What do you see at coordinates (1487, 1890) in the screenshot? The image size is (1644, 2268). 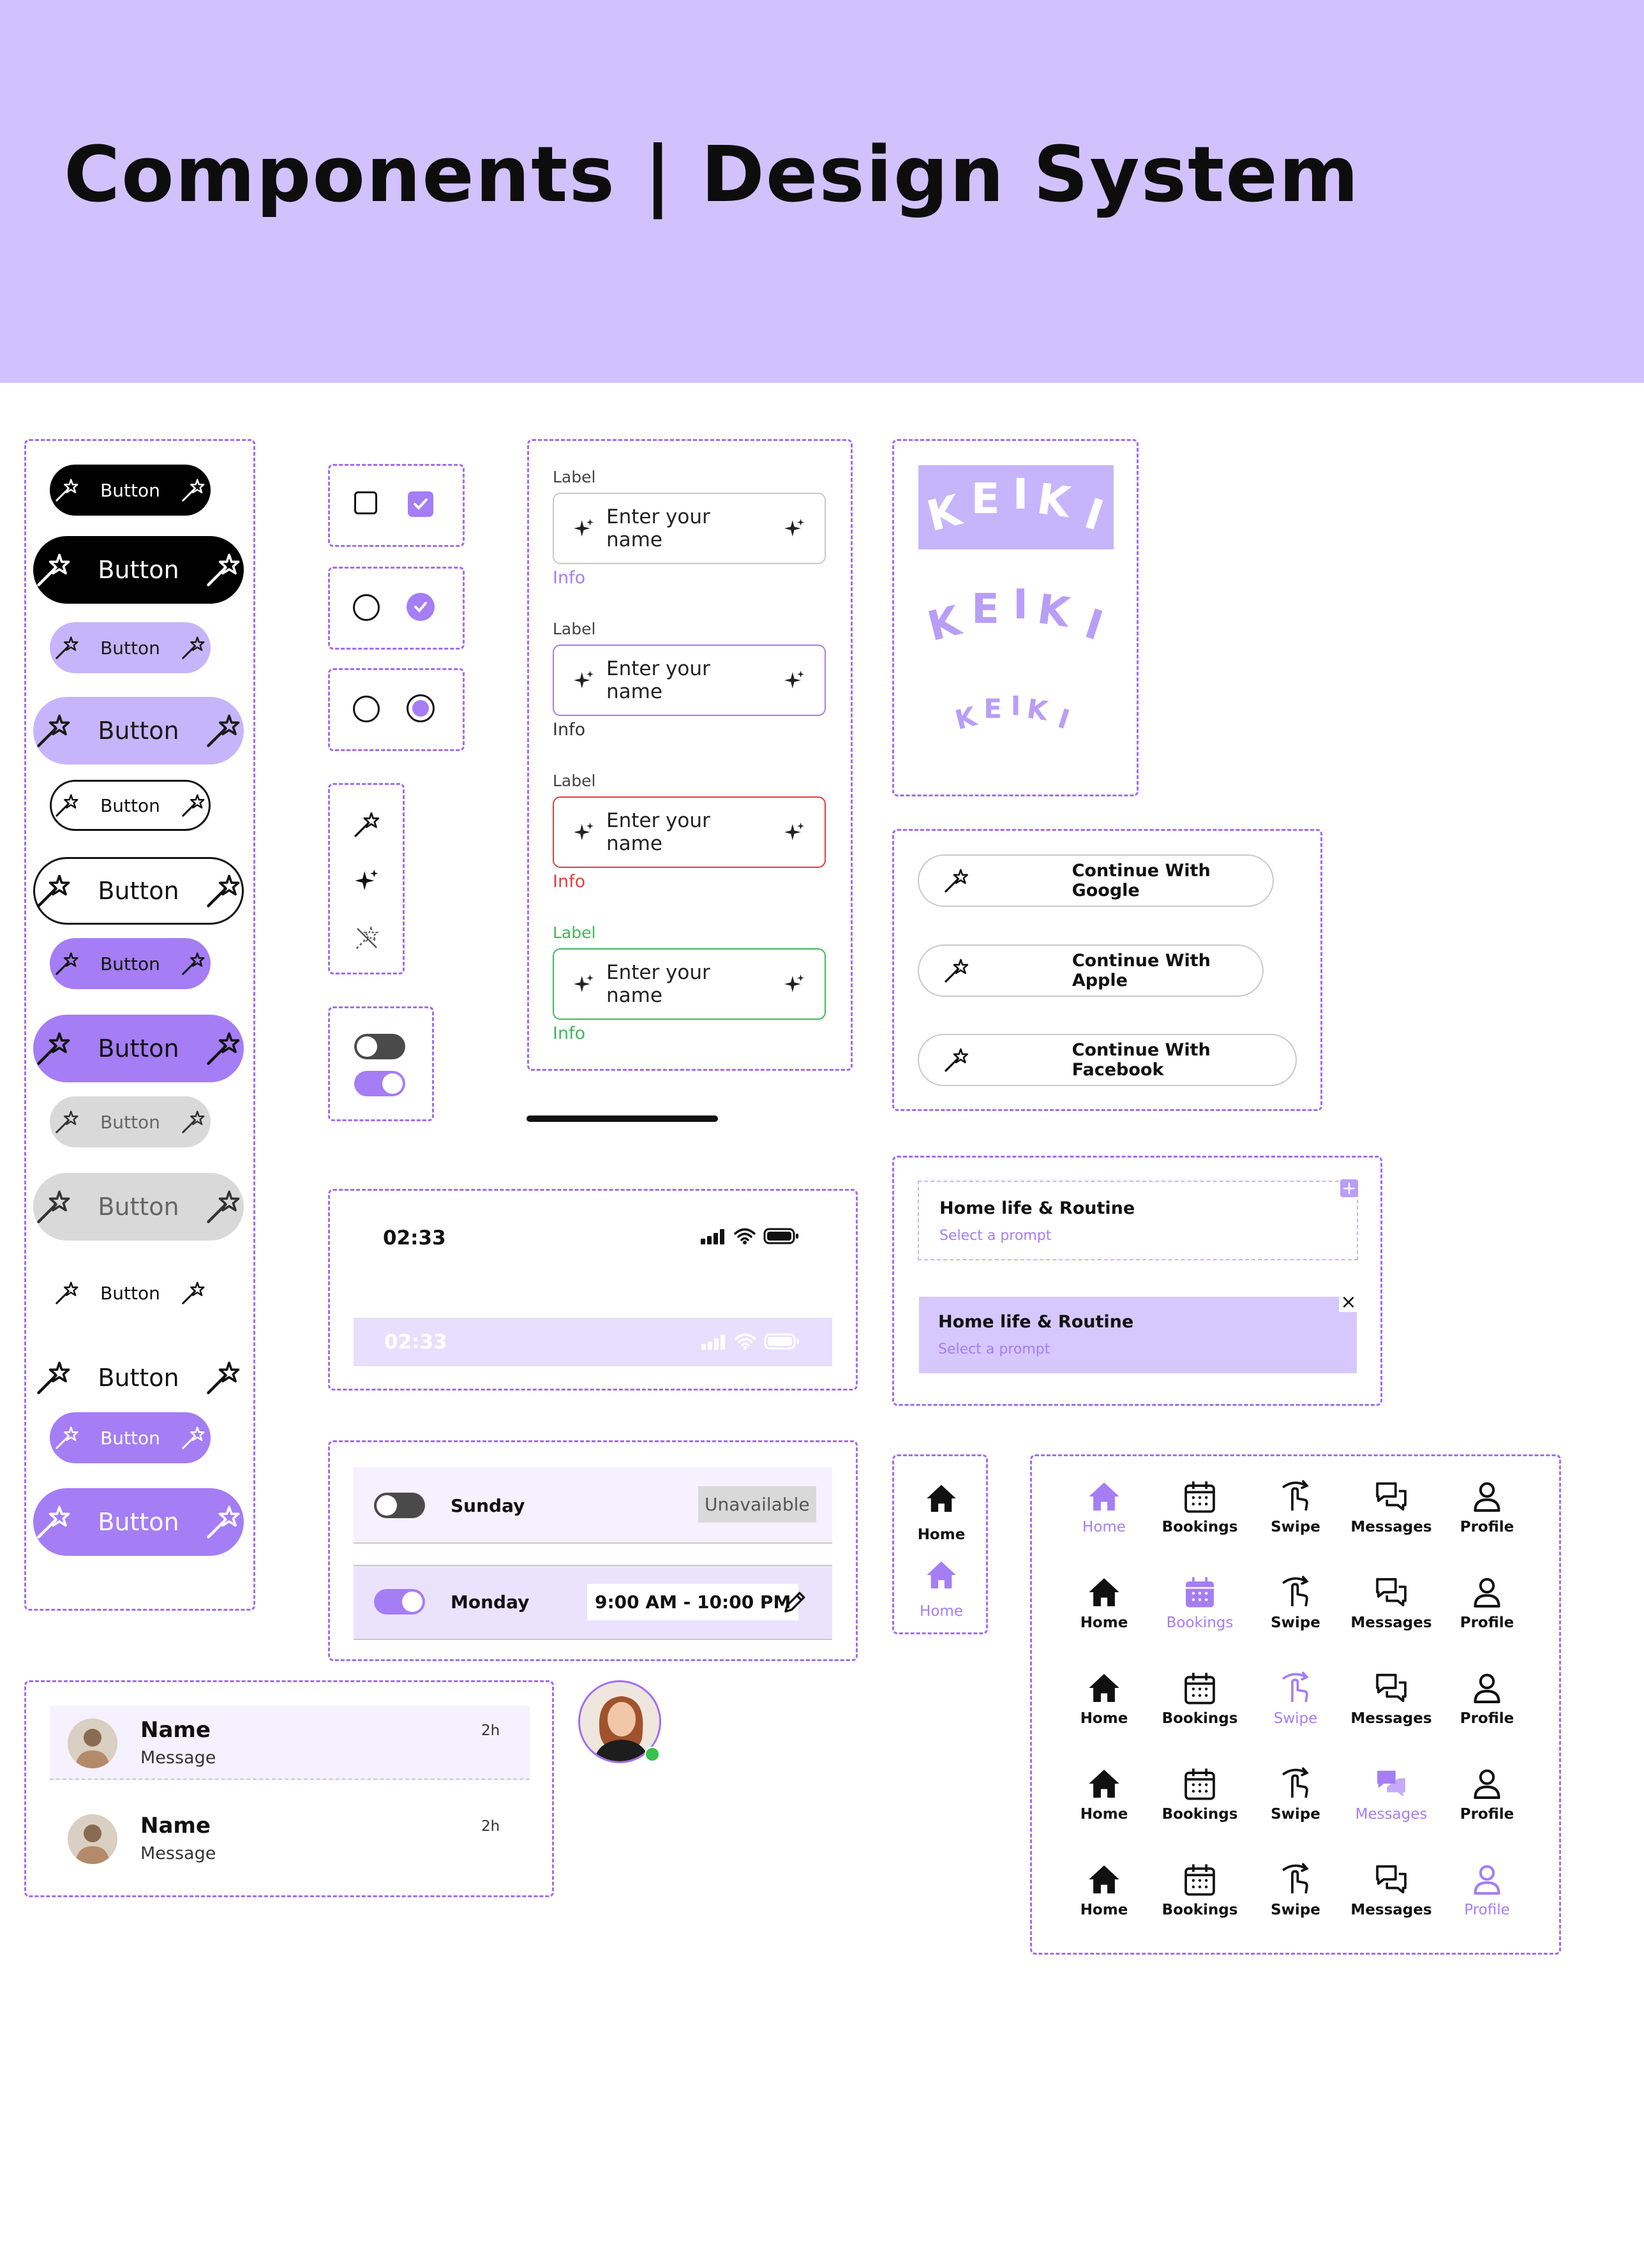 I see `tab-profile-active: Profile` at bounding box center [1487, 1890].